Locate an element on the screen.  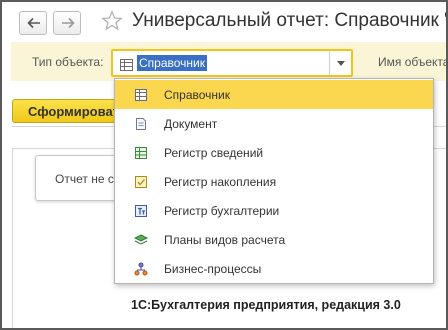
dropdown-item-label: Планы видов расчета is located at coordinates (225, 240).